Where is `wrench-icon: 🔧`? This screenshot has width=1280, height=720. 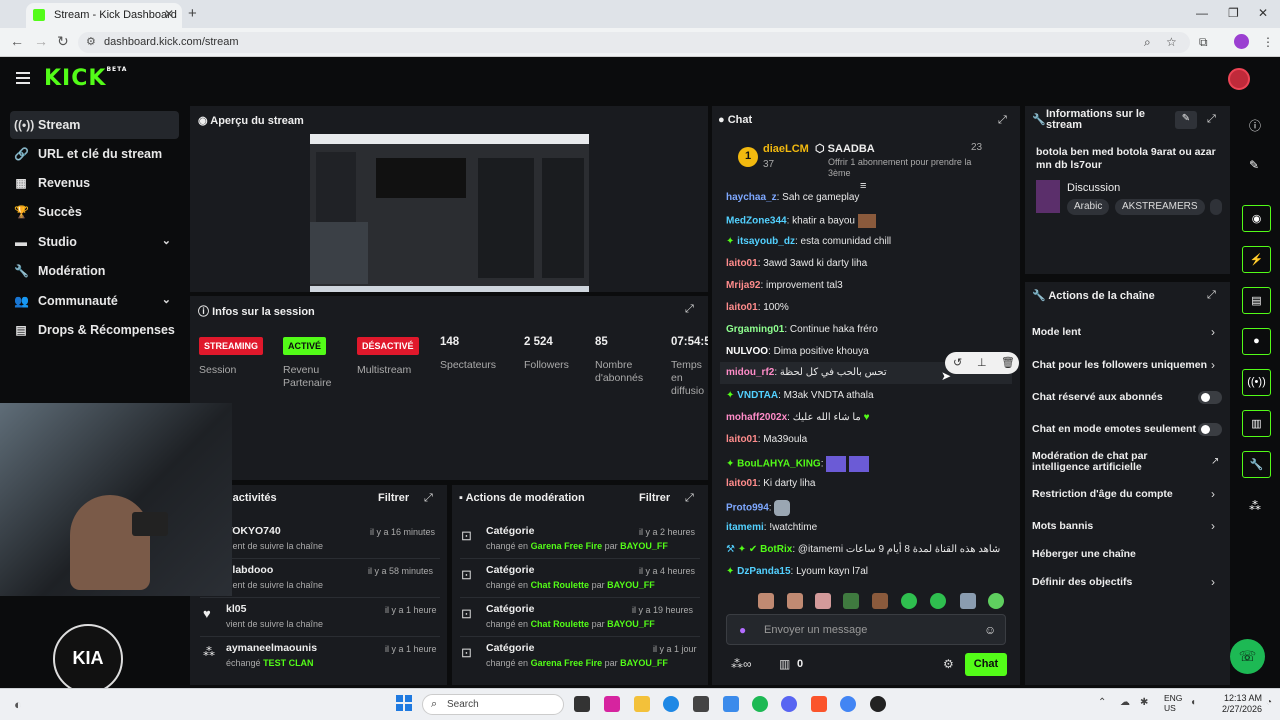
wrench-icon: 🔧 is located at coordinates (1256, 464).